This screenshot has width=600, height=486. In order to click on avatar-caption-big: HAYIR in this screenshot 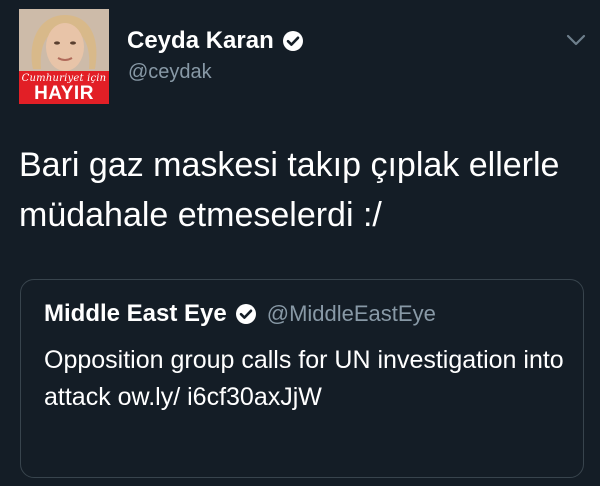, I will do `click(64, 93)`.